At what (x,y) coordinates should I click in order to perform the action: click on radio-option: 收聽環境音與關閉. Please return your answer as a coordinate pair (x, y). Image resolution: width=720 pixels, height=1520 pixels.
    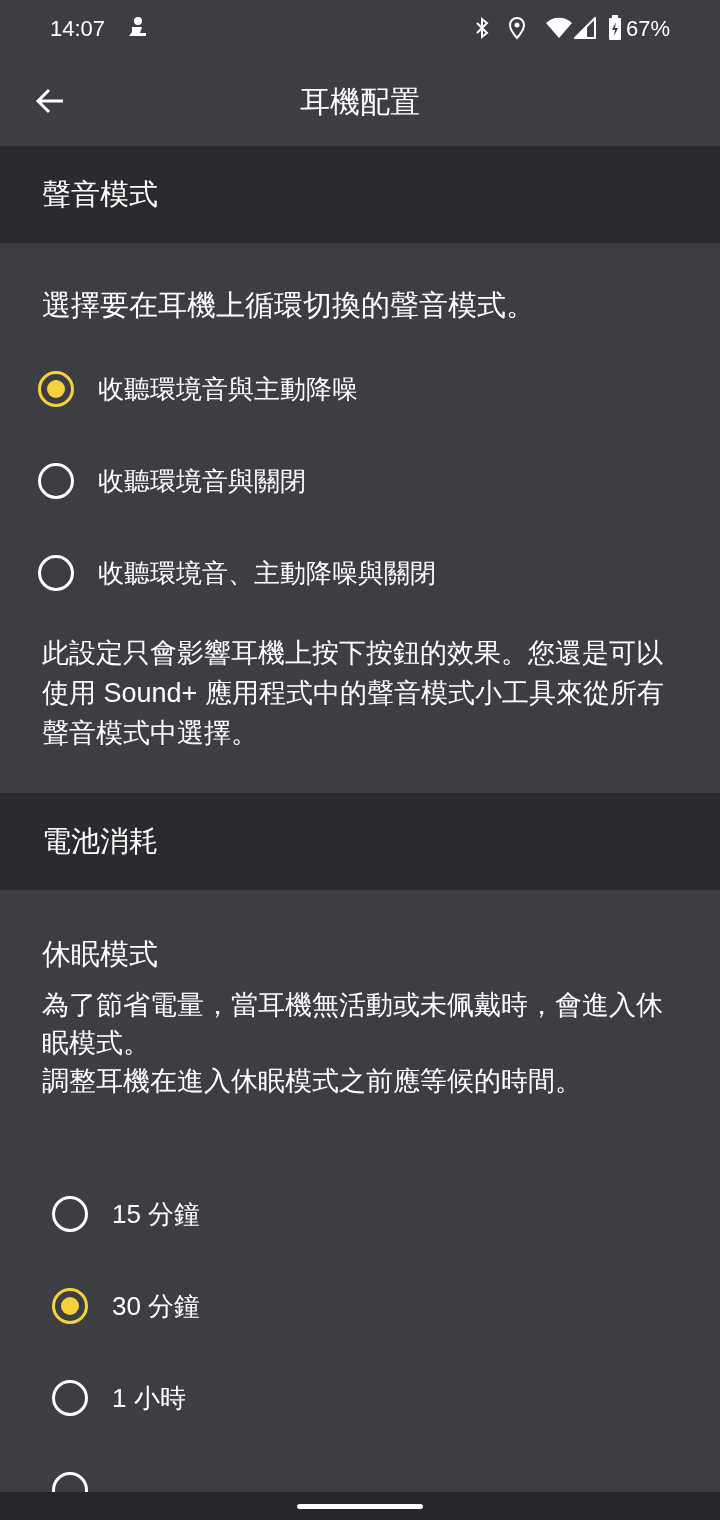
    Looking at the image, I should click on (360, 481).